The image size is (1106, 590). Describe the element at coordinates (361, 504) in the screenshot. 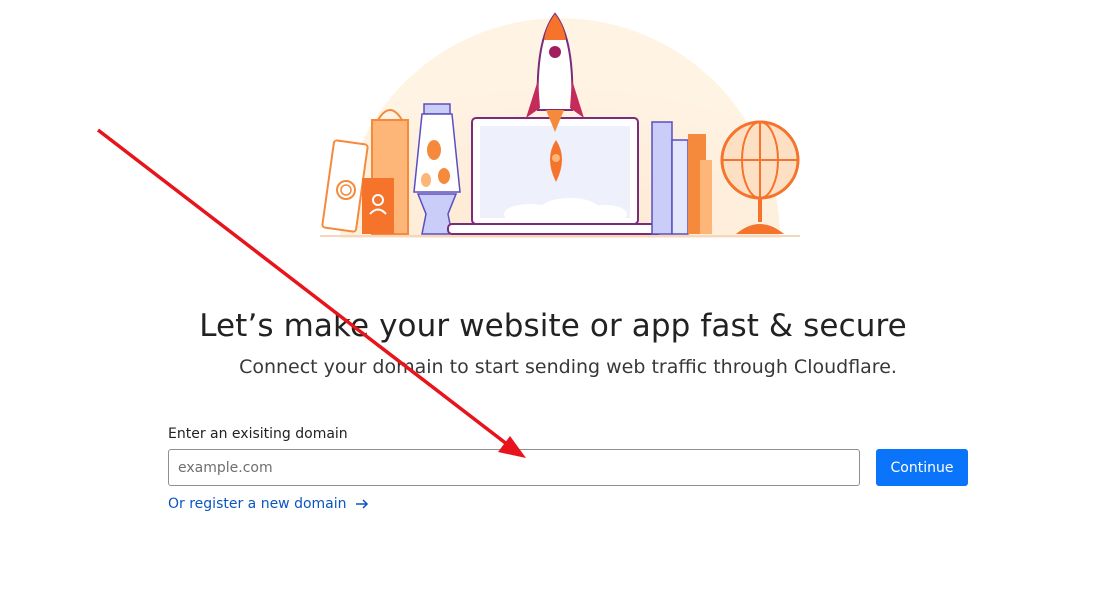

I see `arrow-right-icon` at that location.